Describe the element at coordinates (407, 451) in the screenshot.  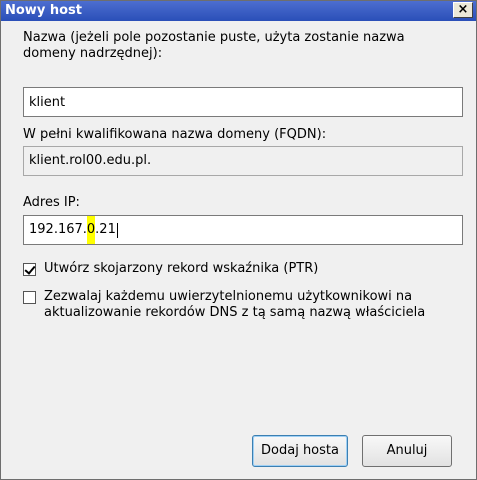
I see `cancel-button: Anuluj` at that location.